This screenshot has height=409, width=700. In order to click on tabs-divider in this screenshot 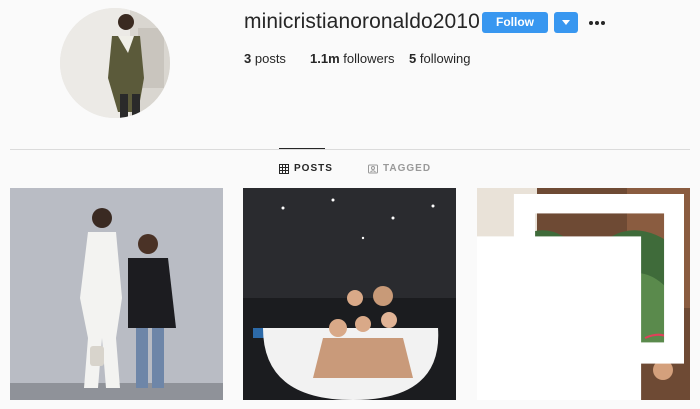, I will do `click(350, 149)`.